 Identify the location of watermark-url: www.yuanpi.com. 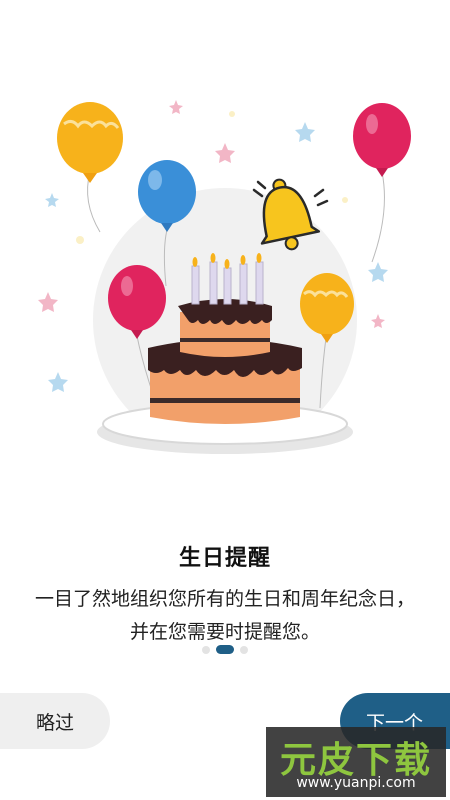
(356, 783).